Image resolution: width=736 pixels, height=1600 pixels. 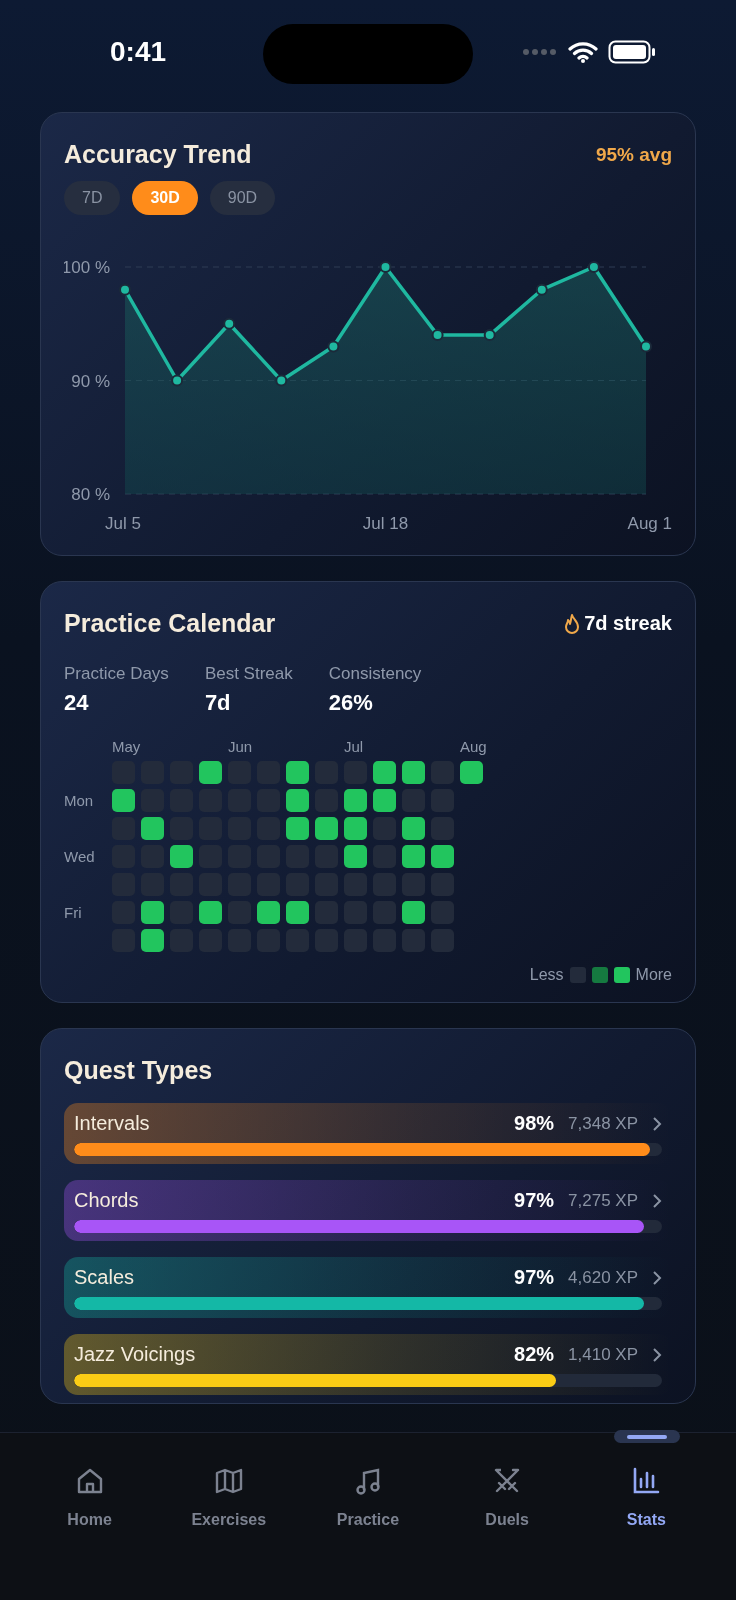 What do you see at coordinates (647, 1436) in the screenshot?
I see `scroll-handle` at bounding box center [647, 1436].